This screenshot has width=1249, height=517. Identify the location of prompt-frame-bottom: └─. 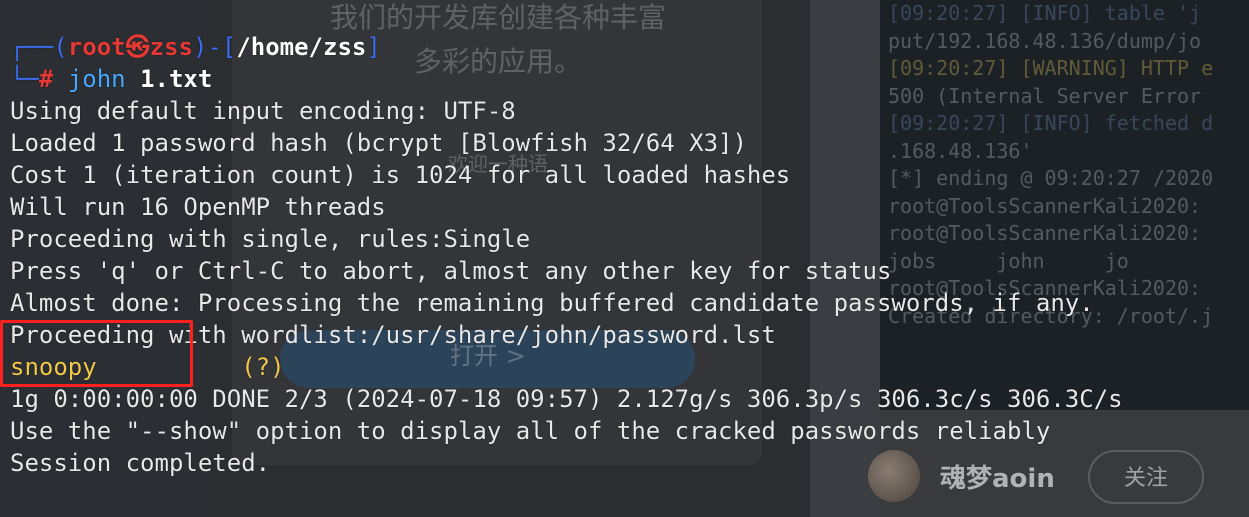
(24, 79).